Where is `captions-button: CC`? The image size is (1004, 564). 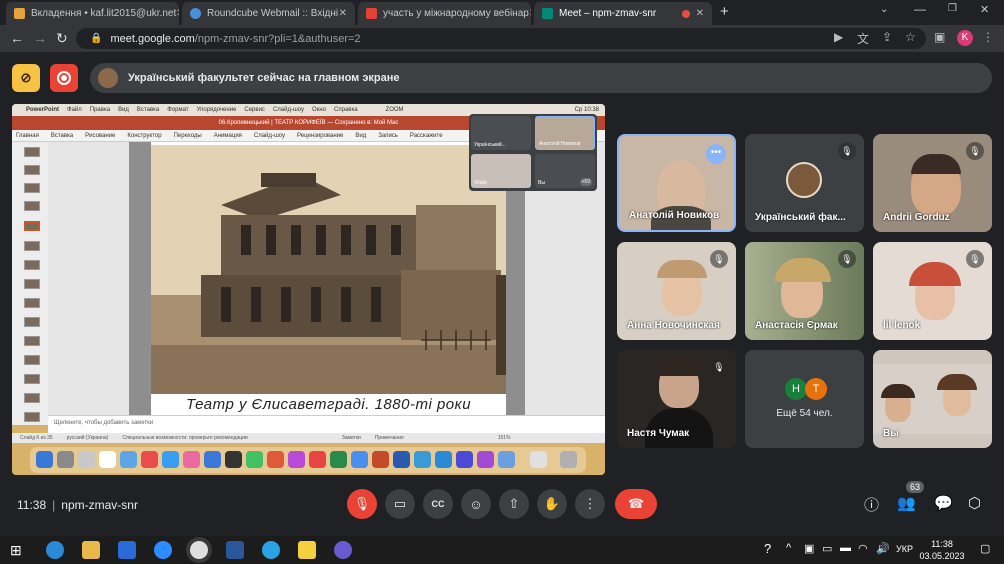
captions-button: CC is located at coordinates (438, 504).